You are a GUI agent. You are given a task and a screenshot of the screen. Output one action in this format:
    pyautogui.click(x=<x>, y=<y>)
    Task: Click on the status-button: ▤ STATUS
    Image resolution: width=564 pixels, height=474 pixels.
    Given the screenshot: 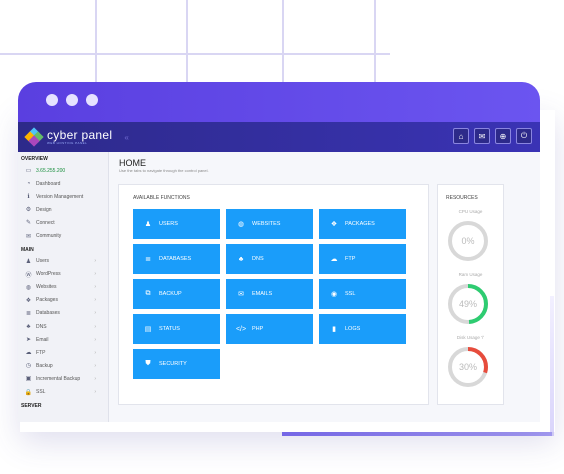 What is the action you would take?
    pyautogui.click(x=176, y=329)
    